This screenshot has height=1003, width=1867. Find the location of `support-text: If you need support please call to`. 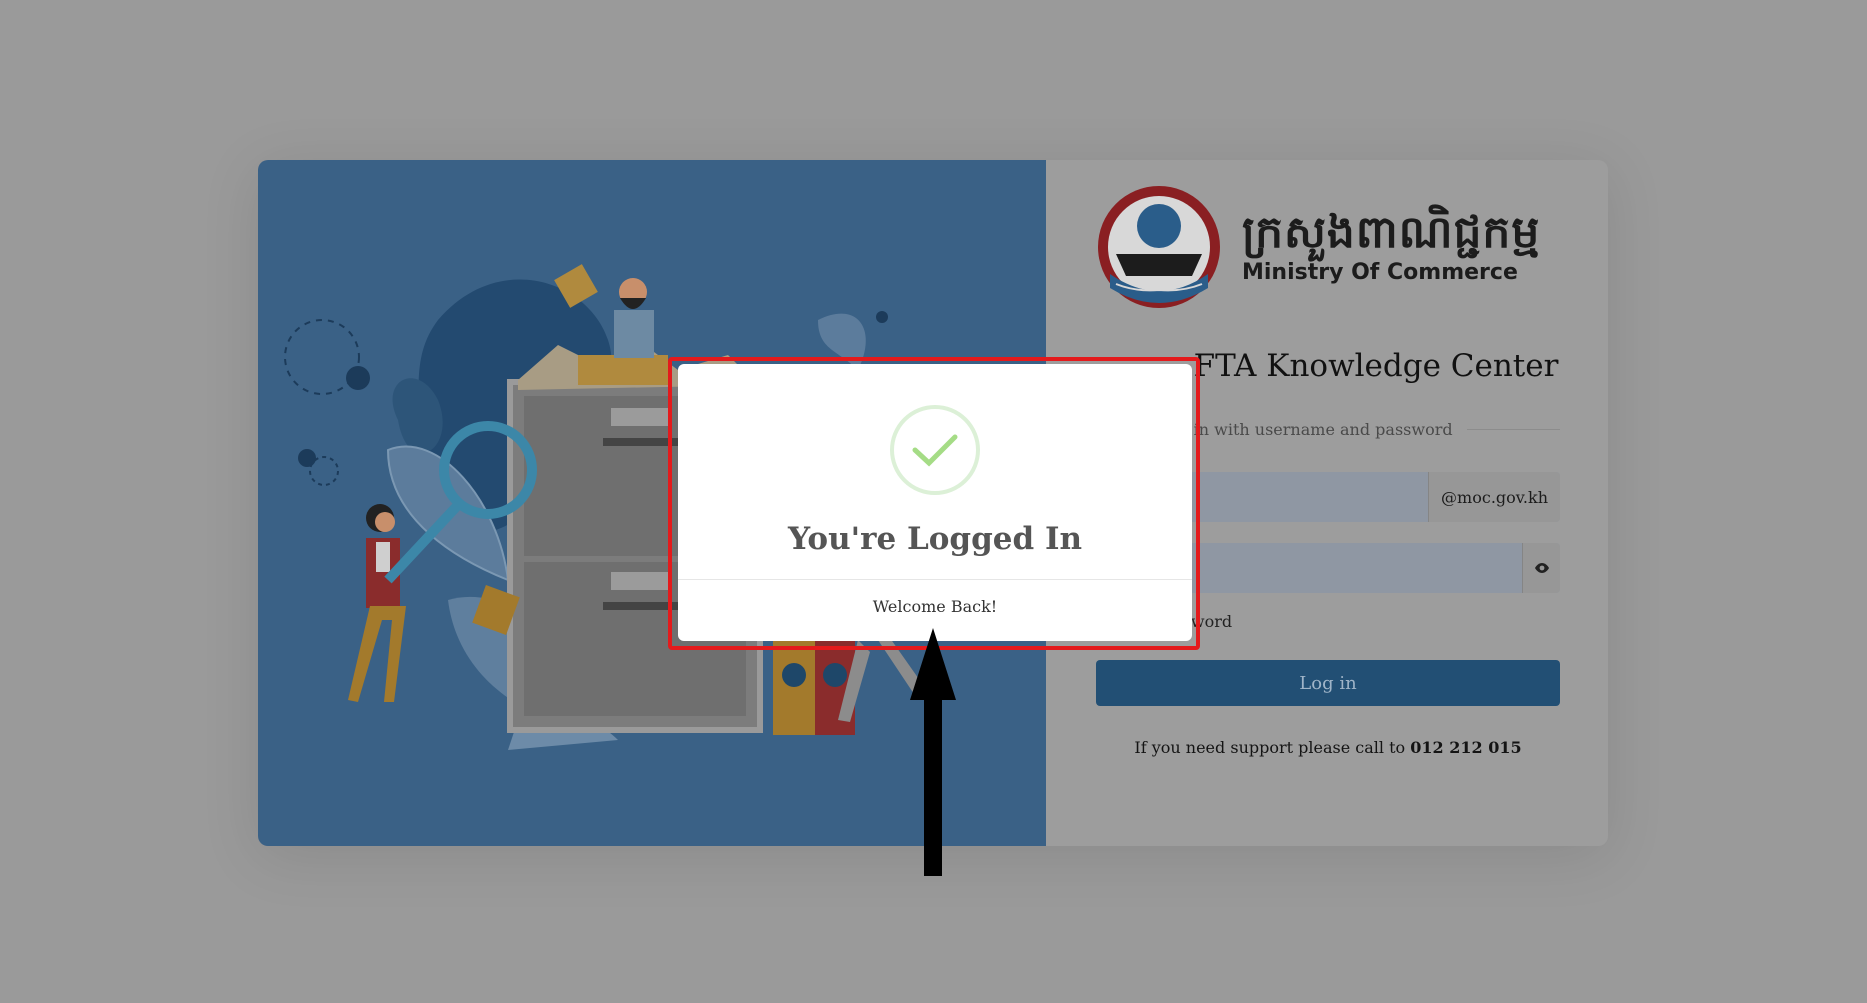

support-text: If you need support please call to is located at coordinates (1270, 747).